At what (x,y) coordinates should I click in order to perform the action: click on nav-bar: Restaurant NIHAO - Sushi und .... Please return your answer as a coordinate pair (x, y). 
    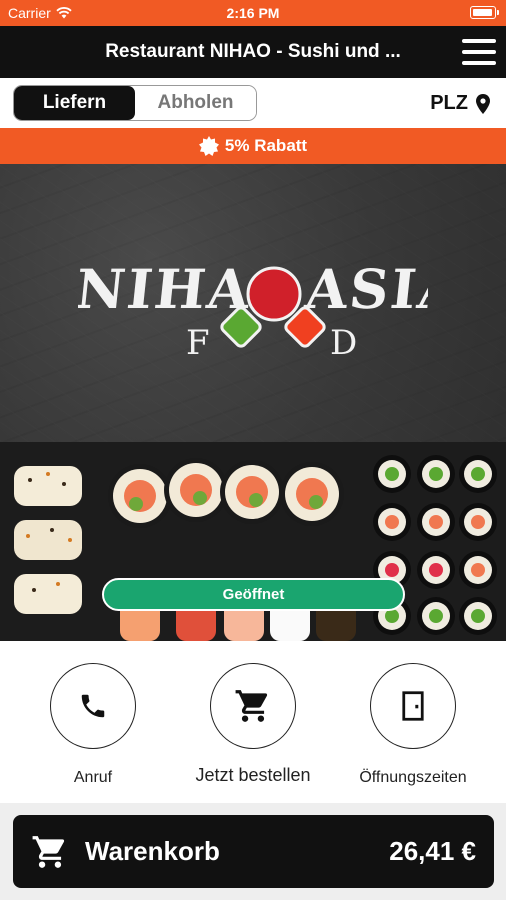
    Looking at the image, I should click on (253, 52).